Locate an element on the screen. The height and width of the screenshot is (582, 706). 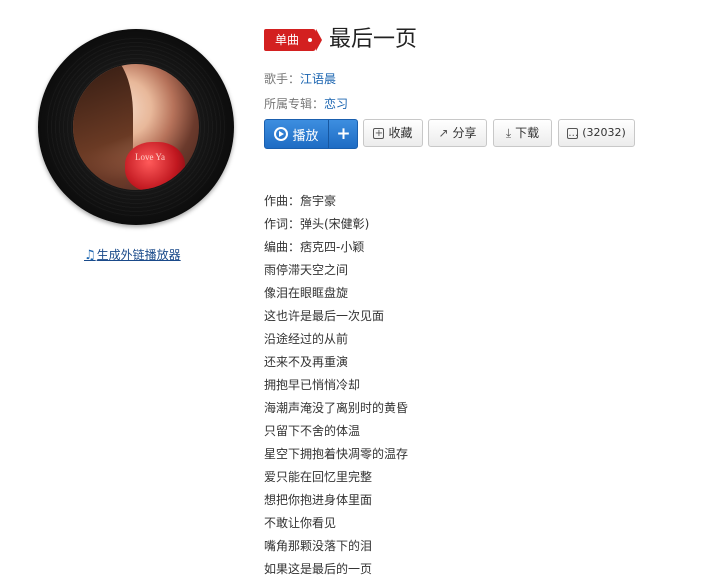
lyric-line: 雨停滞天空之间 is located at coordinates (306, 270).